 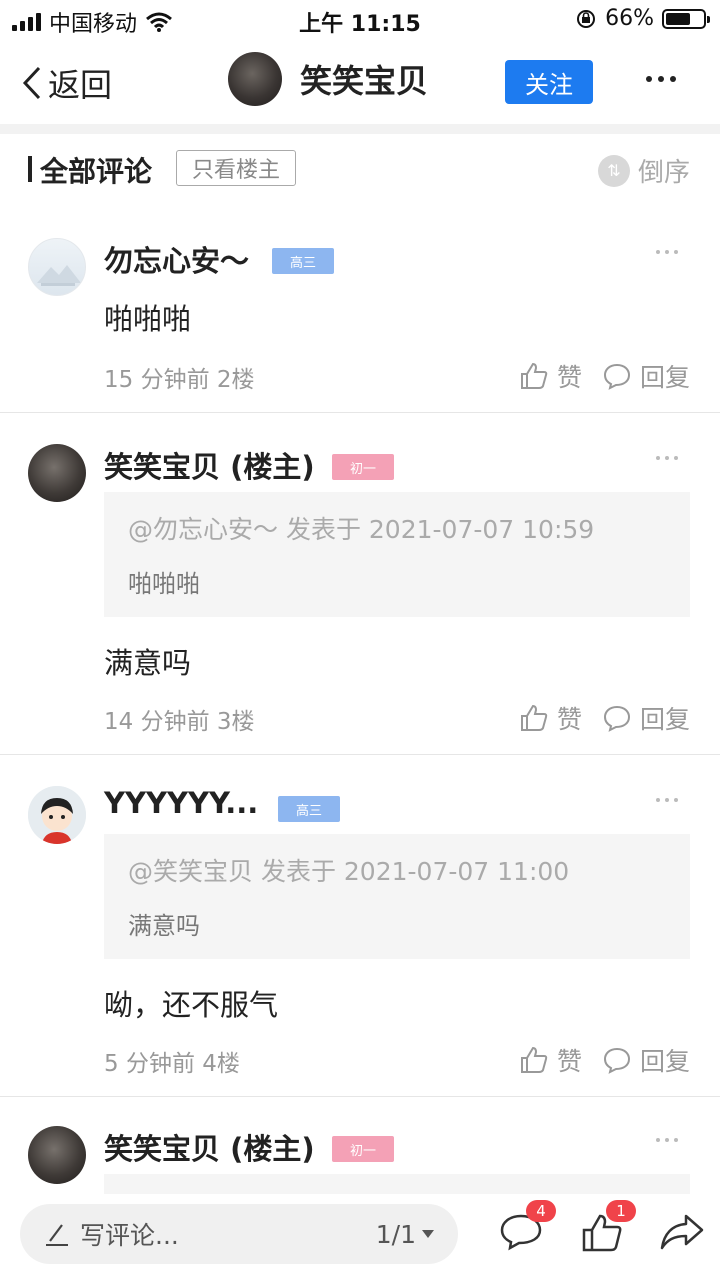 I want to click on like-count-badge: 1, so click(x=621, y=1211).